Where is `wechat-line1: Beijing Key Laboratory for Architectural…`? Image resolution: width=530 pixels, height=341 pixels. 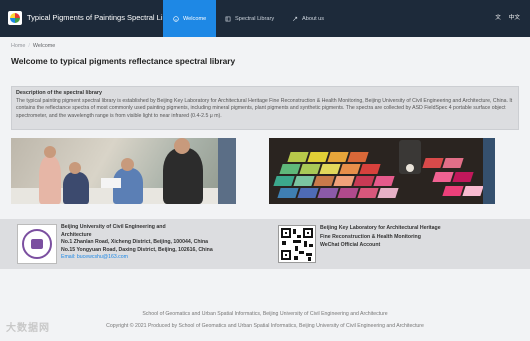
wechat-line1: Beijing Key Laboratory for Architectural… is located at coordinates (380, 228).